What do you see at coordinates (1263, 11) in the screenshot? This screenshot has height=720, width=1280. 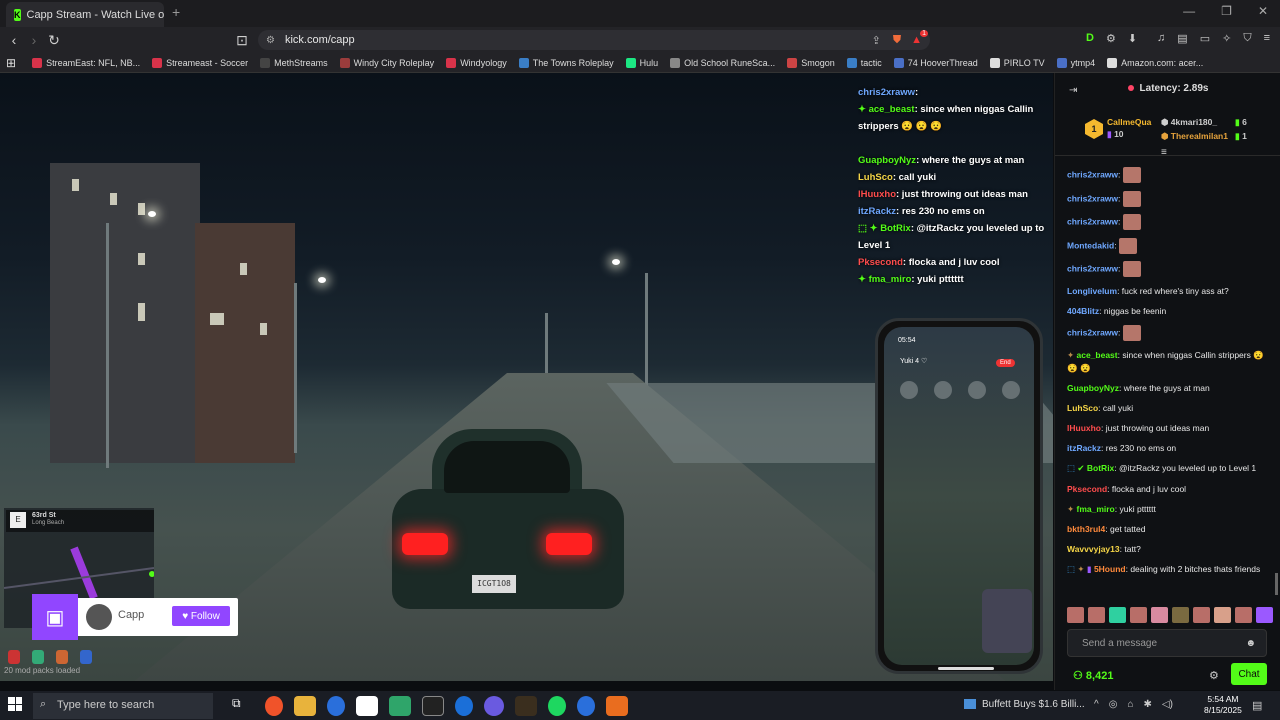 I see `close-window-icon: ✕` at bounding box center [1263, 11].